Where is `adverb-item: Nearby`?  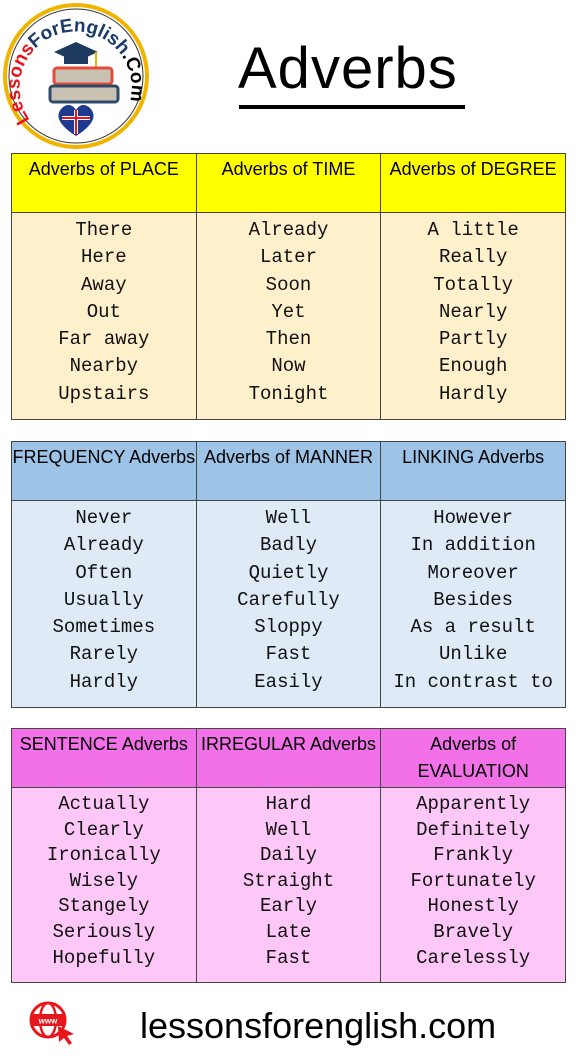 adverb-item: Nearby is located at coordinates (104, 366).